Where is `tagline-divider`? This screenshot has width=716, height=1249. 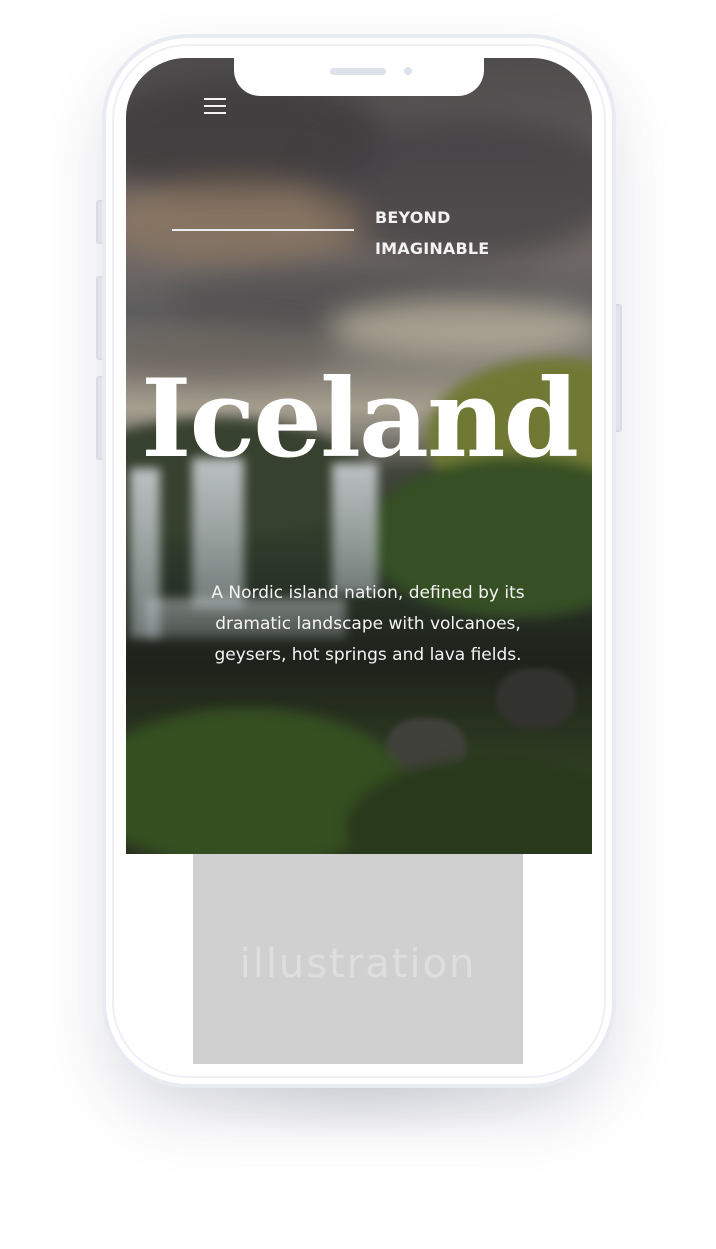
tagline-divider is located at coordinates (263, 230).